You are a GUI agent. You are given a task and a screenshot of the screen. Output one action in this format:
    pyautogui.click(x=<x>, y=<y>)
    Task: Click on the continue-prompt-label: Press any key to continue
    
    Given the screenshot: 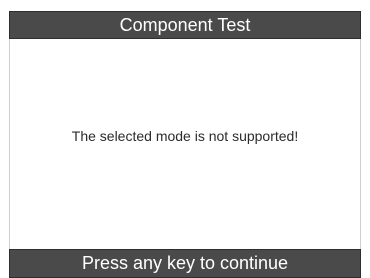 What is the action you would take?
    pyautogui.click(x=185, y=263)
    